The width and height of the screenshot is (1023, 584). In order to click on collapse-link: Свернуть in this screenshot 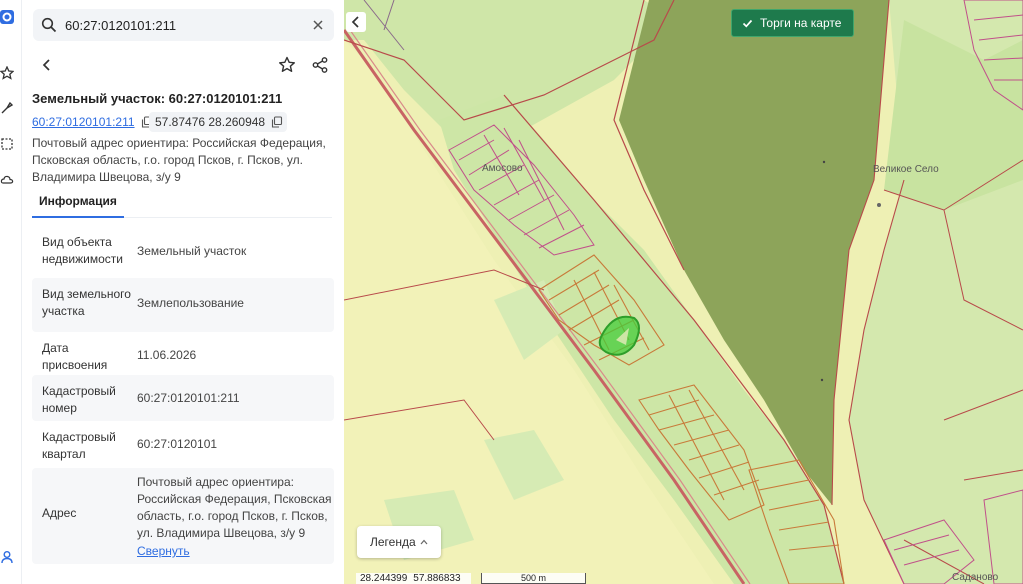, I will do `click(234, 551)`.